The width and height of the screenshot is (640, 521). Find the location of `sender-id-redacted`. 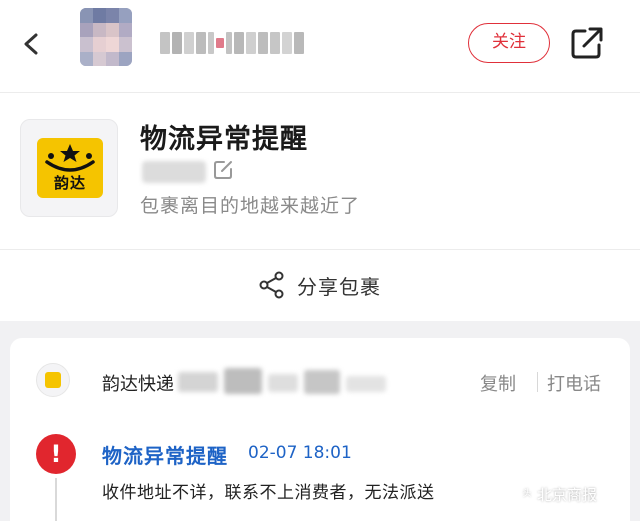

sender-id-redacted is located at coordinates (174, 172).